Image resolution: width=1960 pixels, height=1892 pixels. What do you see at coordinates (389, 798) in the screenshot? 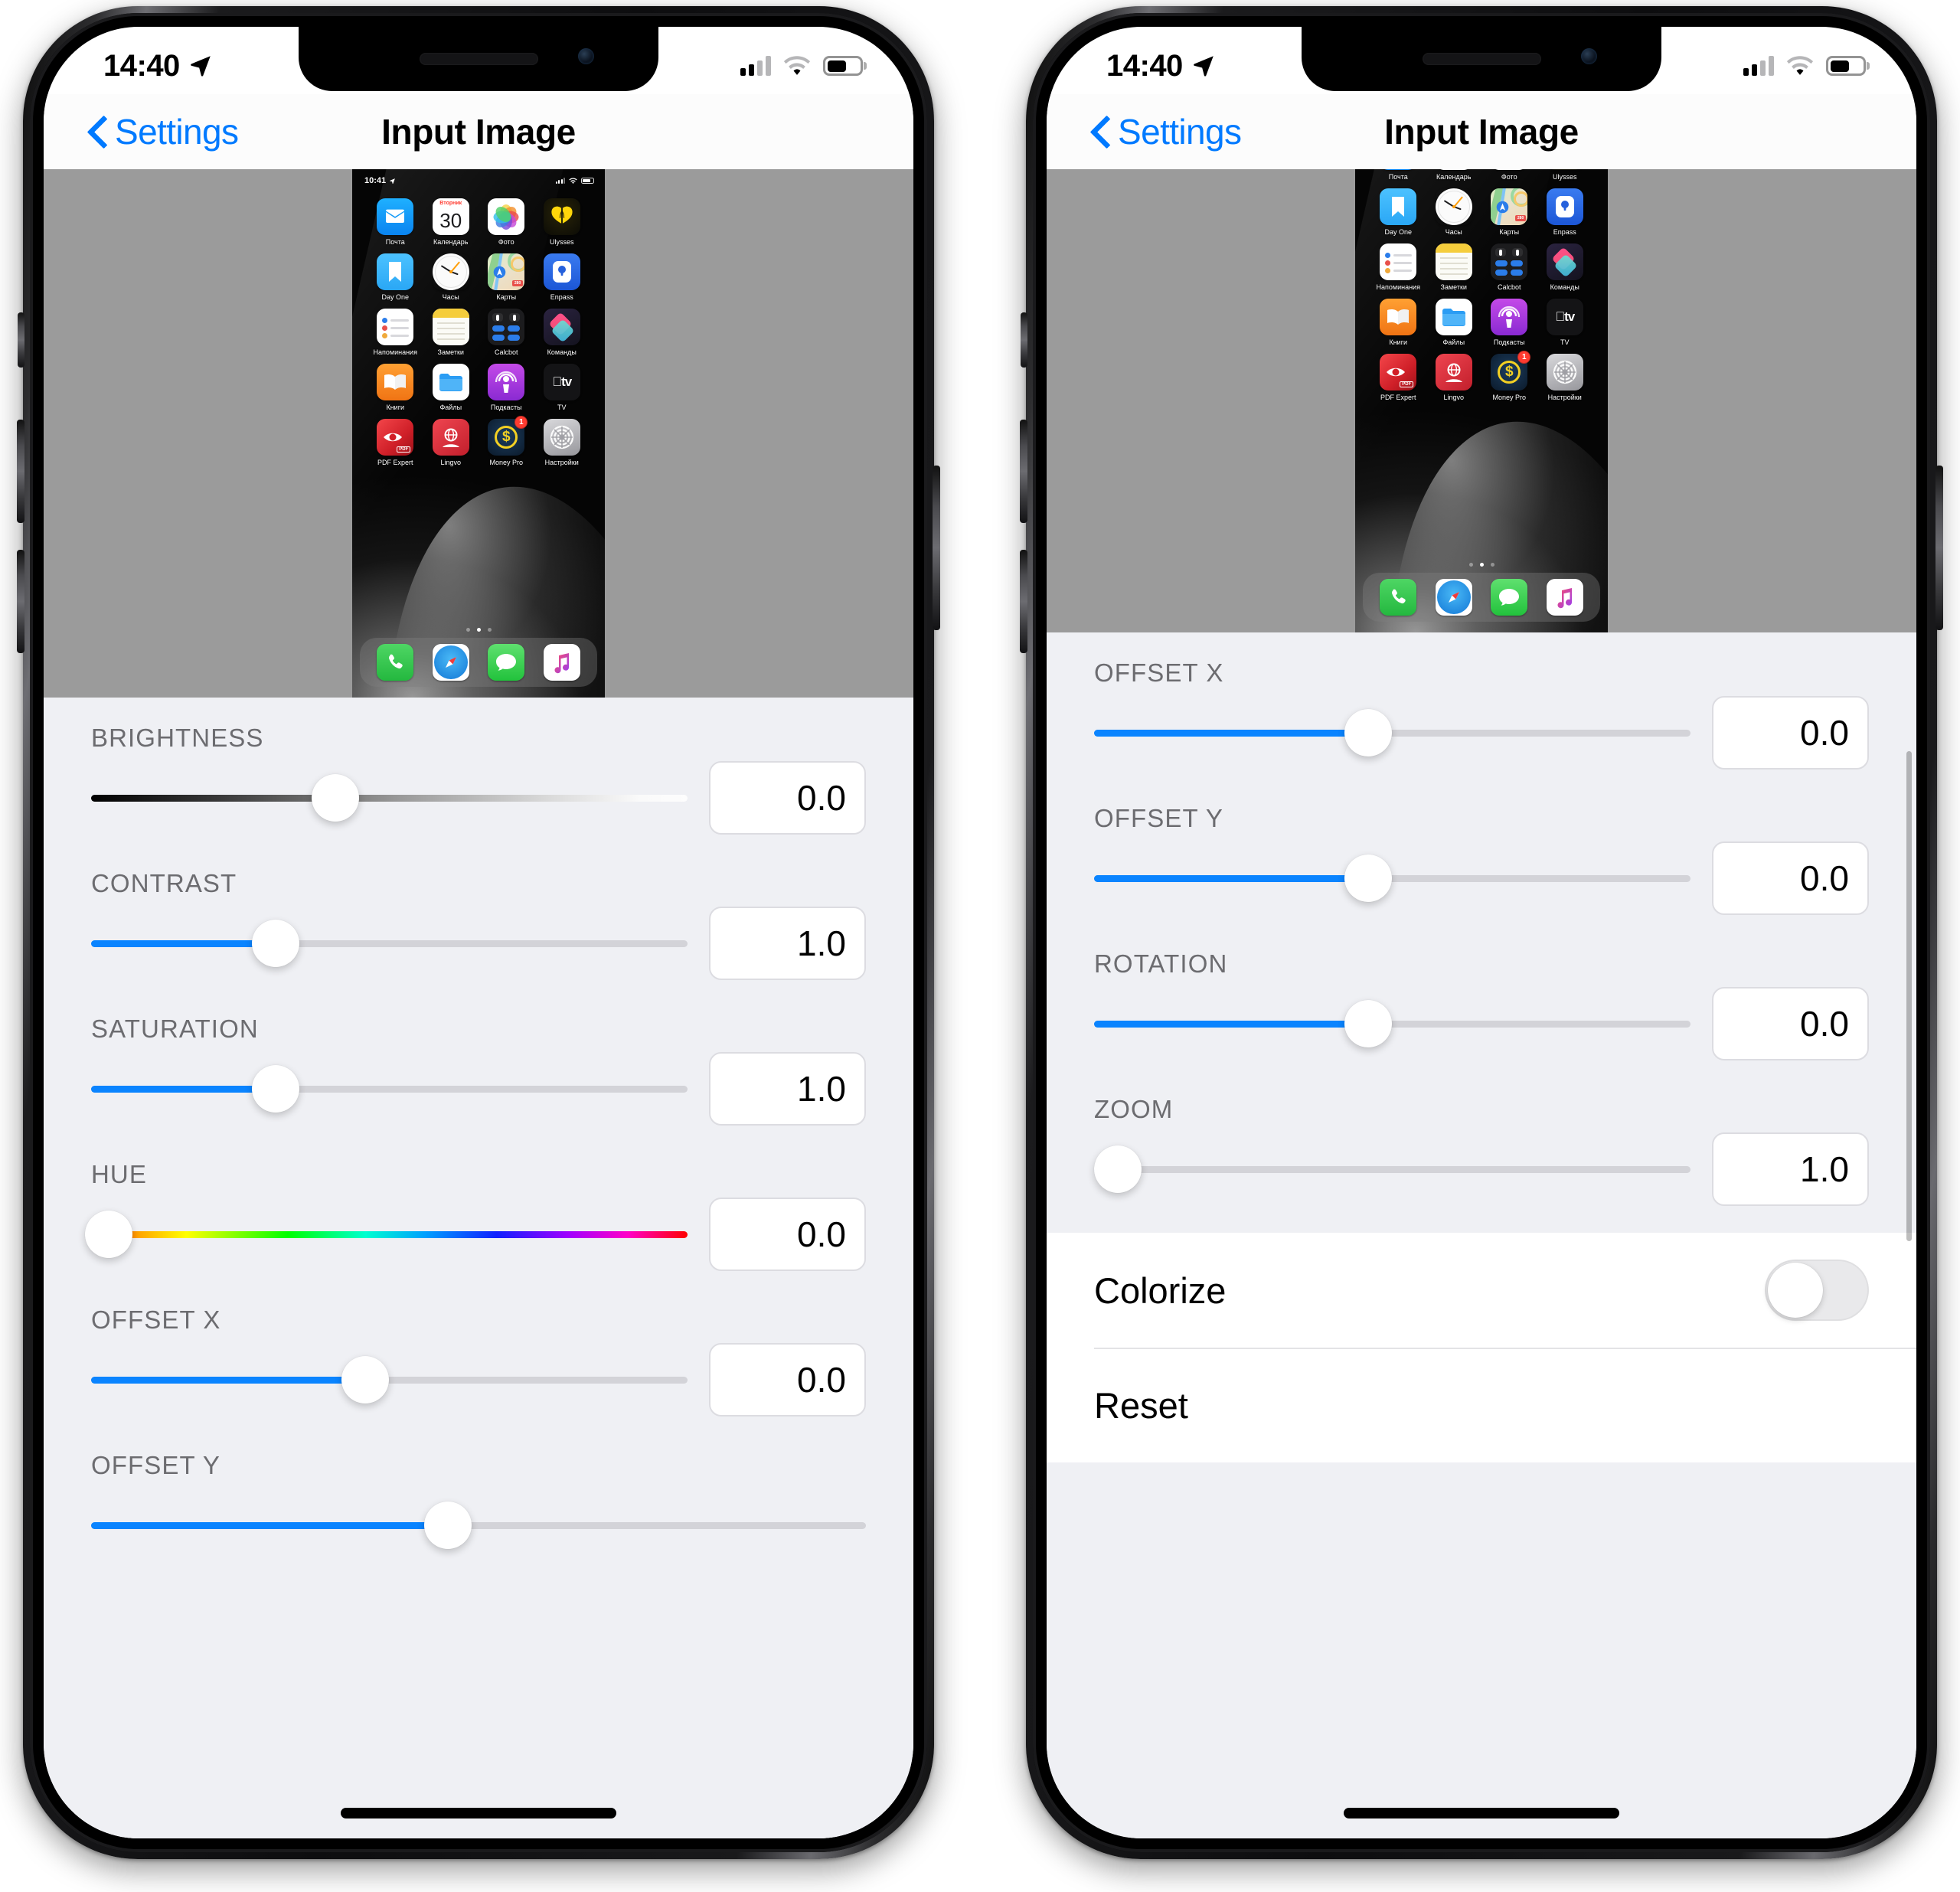
I see `slider-brightness` at bounding box center [389, 798].